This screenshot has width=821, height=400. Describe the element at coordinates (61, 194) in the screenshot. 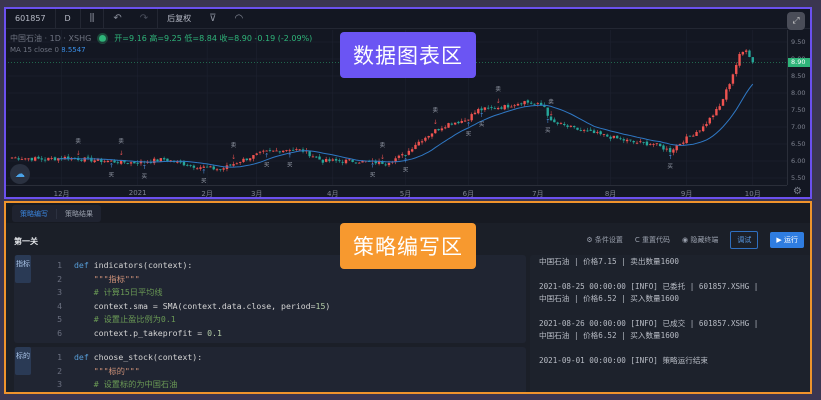

I see `time-label: 12月` at that location.